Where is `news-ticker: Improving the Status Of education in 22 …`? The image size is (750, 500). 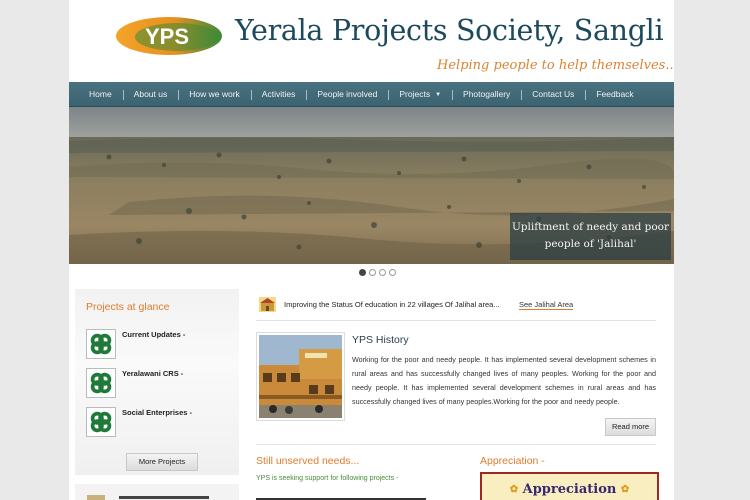
news-ticker: Improving the Status Of education in 22 … is located at coordinates (456, 306).